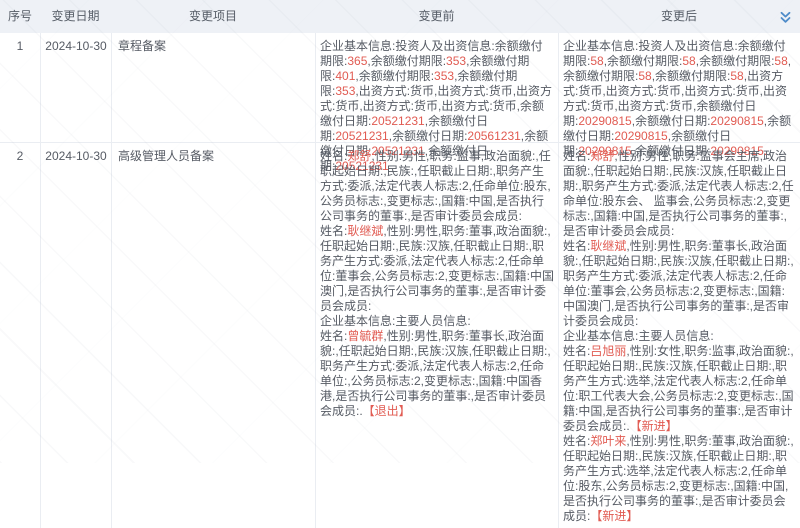 The image size is (800, 528). Describe the element at coordinates (785, 17) in the screenshot. I see `double-chevron-down-icon` at that location.